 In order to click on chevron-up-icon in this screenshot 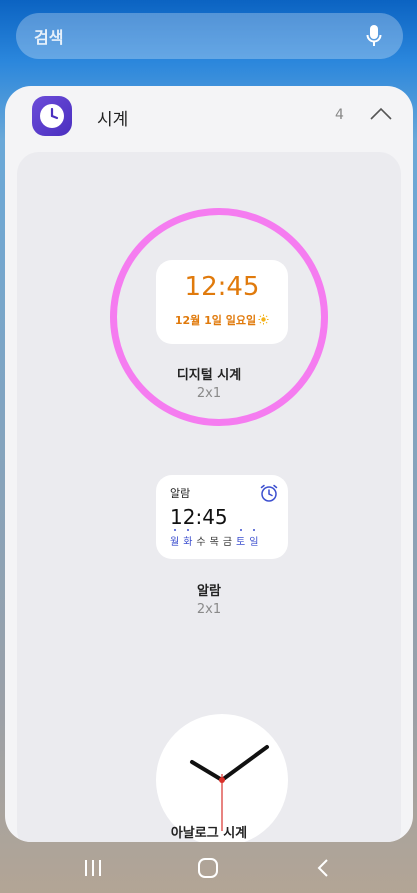, I will do `click(381, 114)`.